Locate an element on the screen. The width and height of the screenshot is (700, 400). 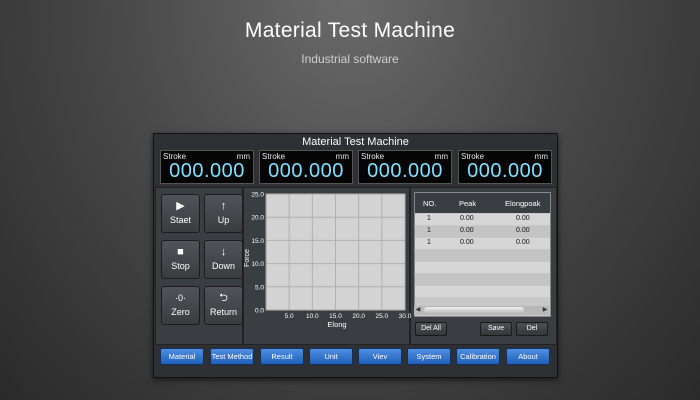
stop-icon: ■ is located at coordinates (180, 252).